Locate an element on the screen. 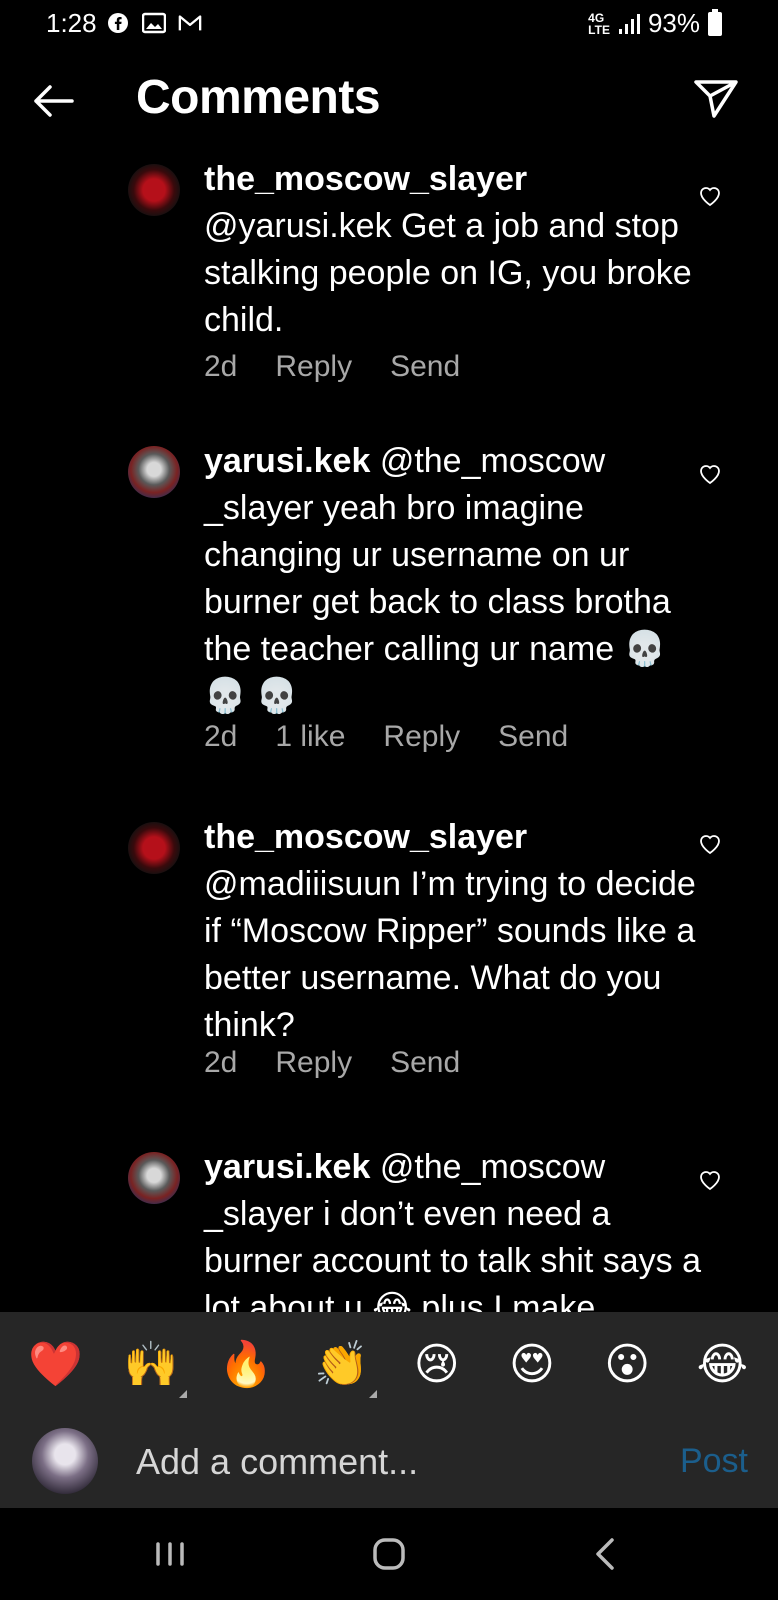  header: Comments is located at coordinates (389, 100).